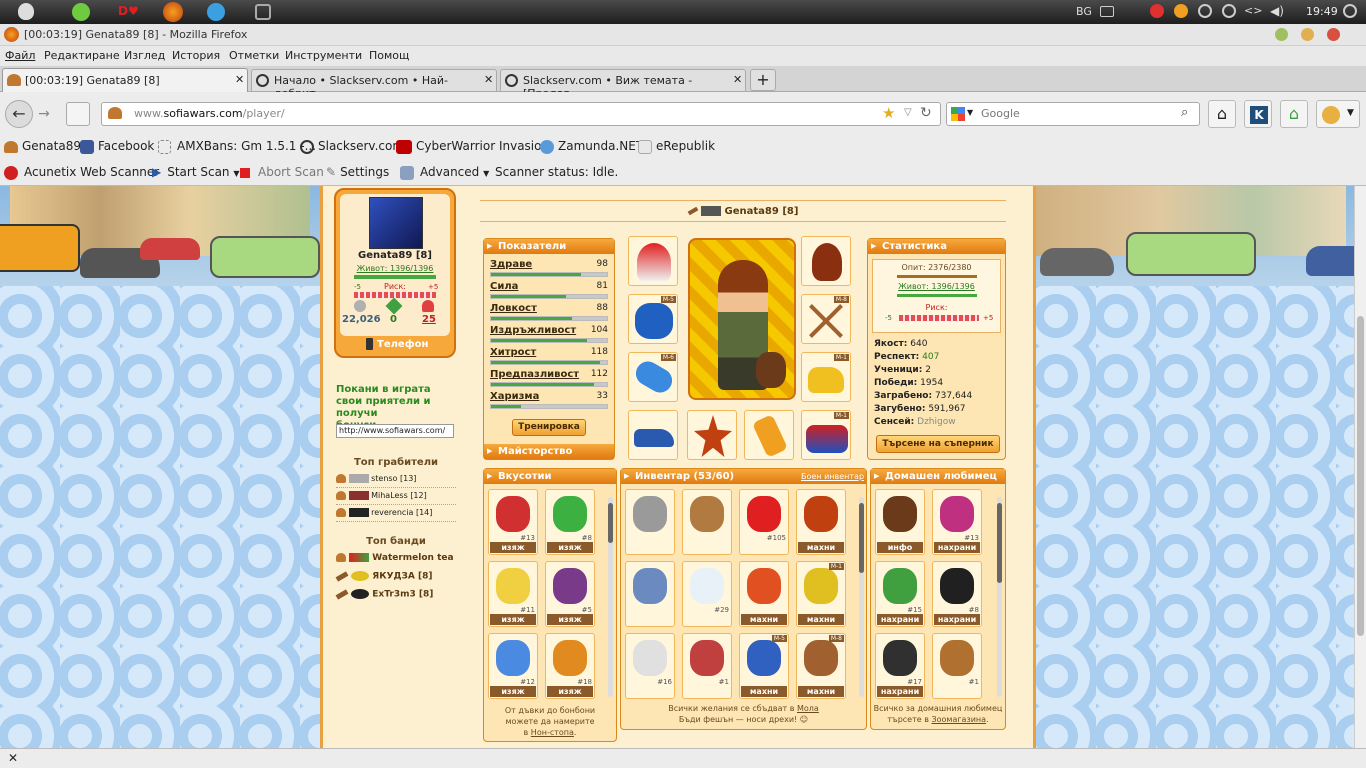  I want to click on apple-icon, so click(26, 11).